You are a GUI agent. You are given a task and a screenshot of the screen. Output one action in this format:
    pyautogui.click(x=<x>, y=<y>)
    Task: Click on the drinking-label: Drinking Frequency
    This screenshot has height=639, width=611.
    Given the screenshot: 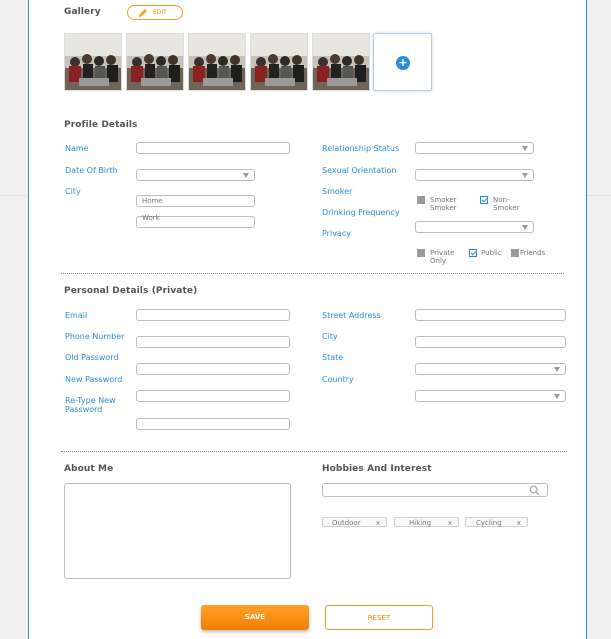 What is the action you would take?
    pyautogui.click(x=361, y=212)
    